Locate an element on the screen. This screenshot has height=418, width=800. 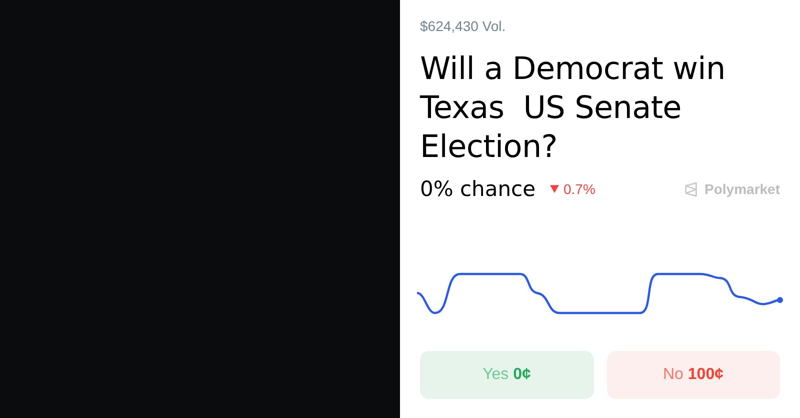
change-value: 0.7% is located at coordinates (580, 189).